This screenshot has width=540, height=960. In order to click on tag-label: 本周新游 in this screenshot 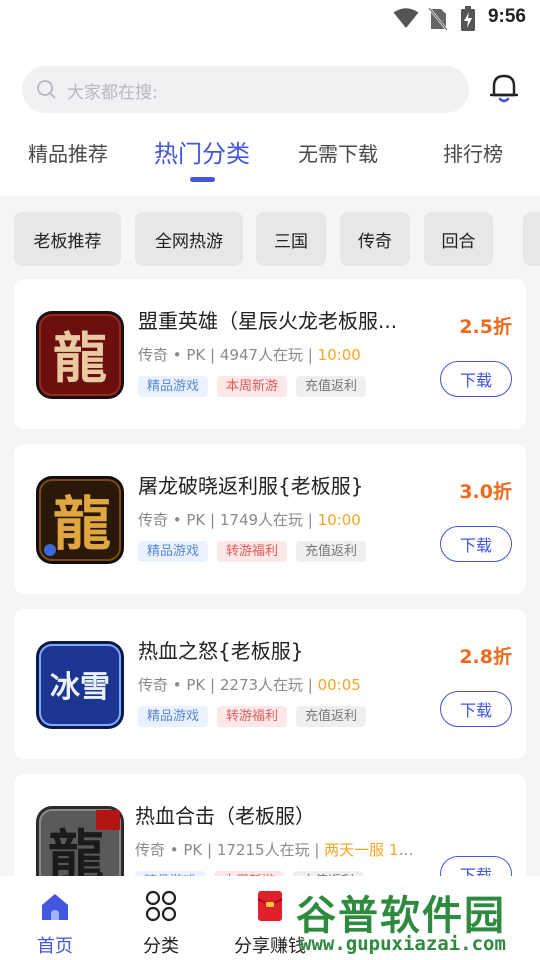, I will do `click(252, 386)`.